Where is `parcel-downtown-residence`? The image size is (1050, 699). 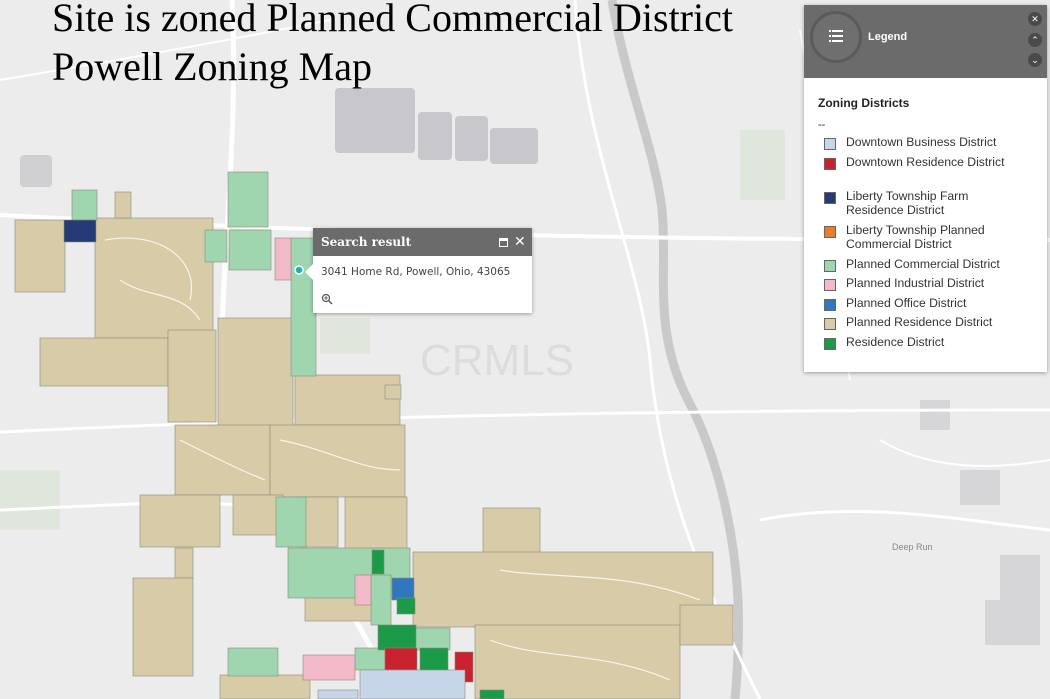 parcel-downtown-residence is located at coordinates (401, 659).